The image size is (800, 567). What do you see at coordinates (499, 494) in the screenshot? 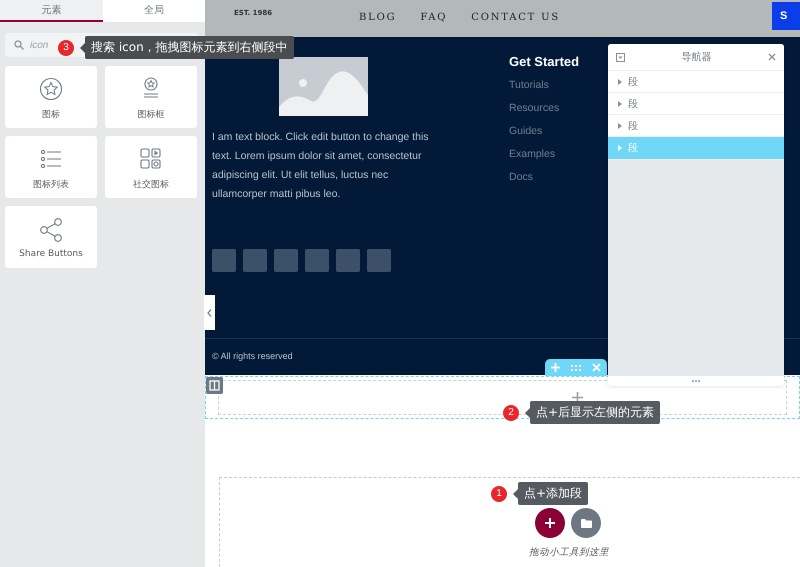
I see `step-badge: 1` at bounding box center [499, 494].